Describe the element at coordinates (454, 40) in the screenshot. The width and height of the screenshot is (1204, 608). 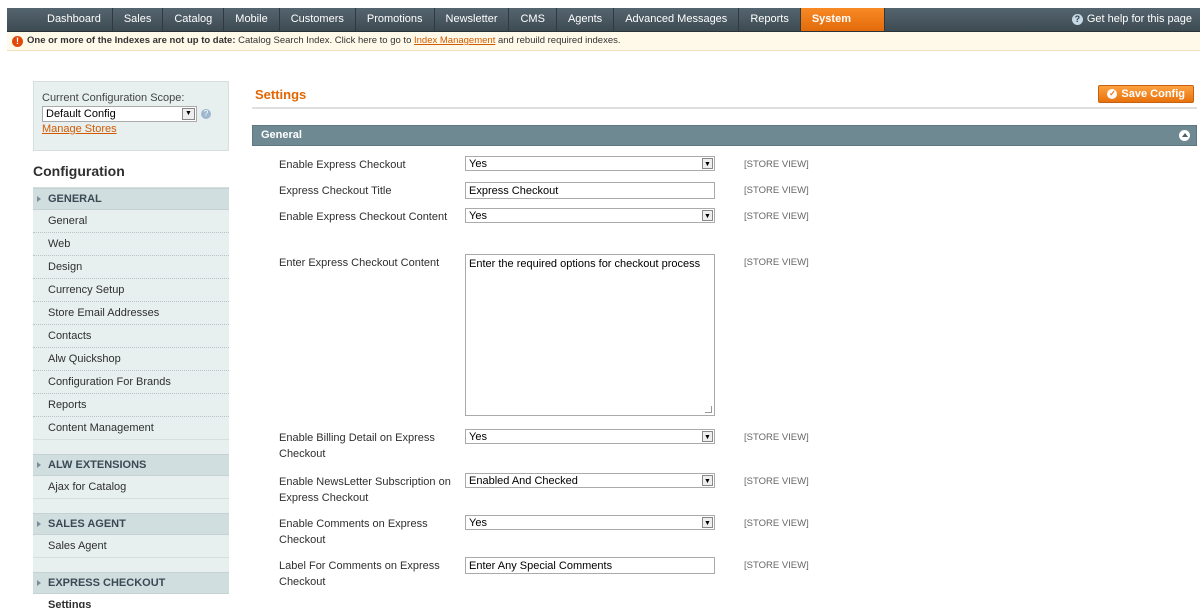
I see `index-management-link: Index Management` at that location.